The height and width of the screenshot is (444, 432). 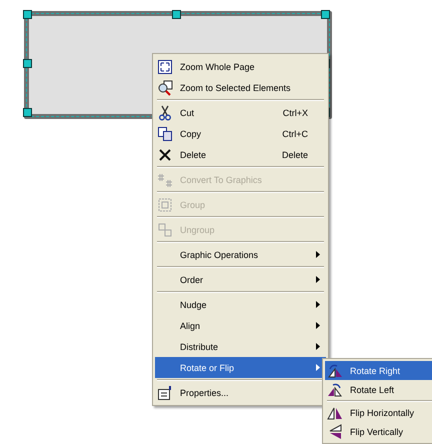 I want to click on menu-item: Flip Vertically, so click(x=378, y=431).